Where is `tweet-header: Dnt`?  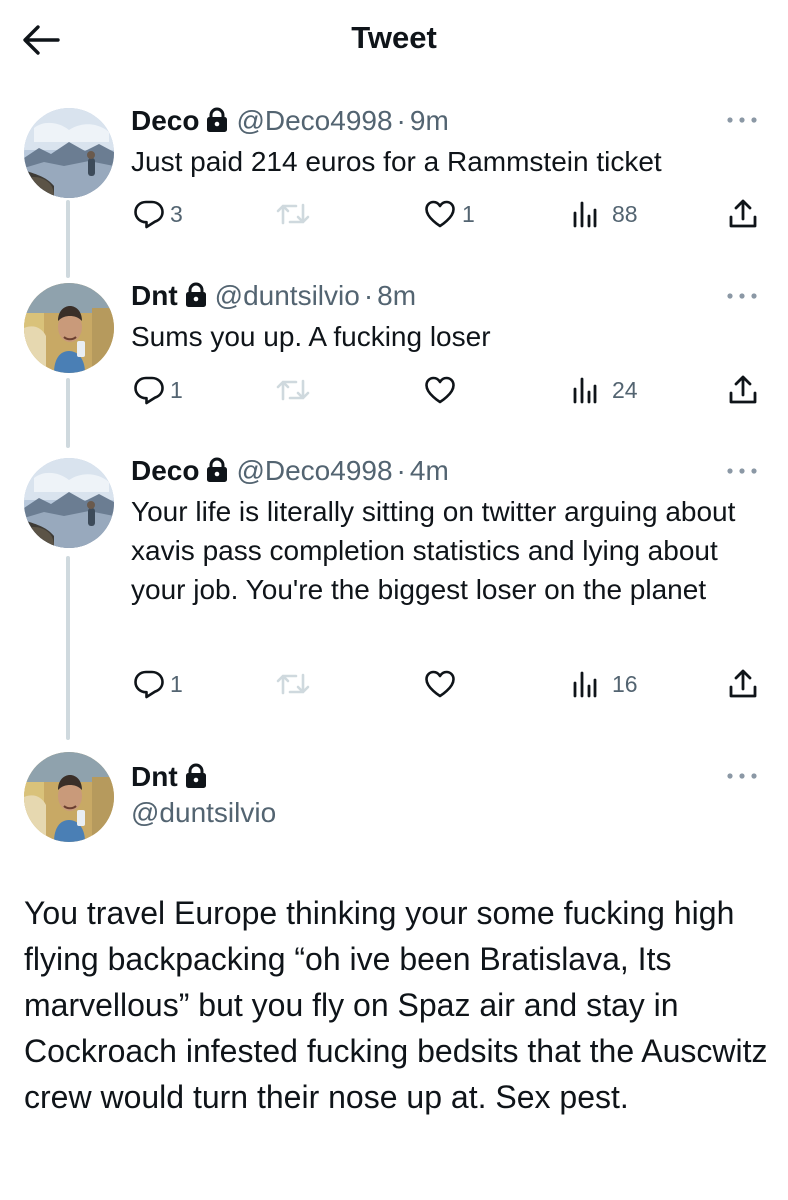 tweet-header: Dnt is located at coordinates (173, 777).